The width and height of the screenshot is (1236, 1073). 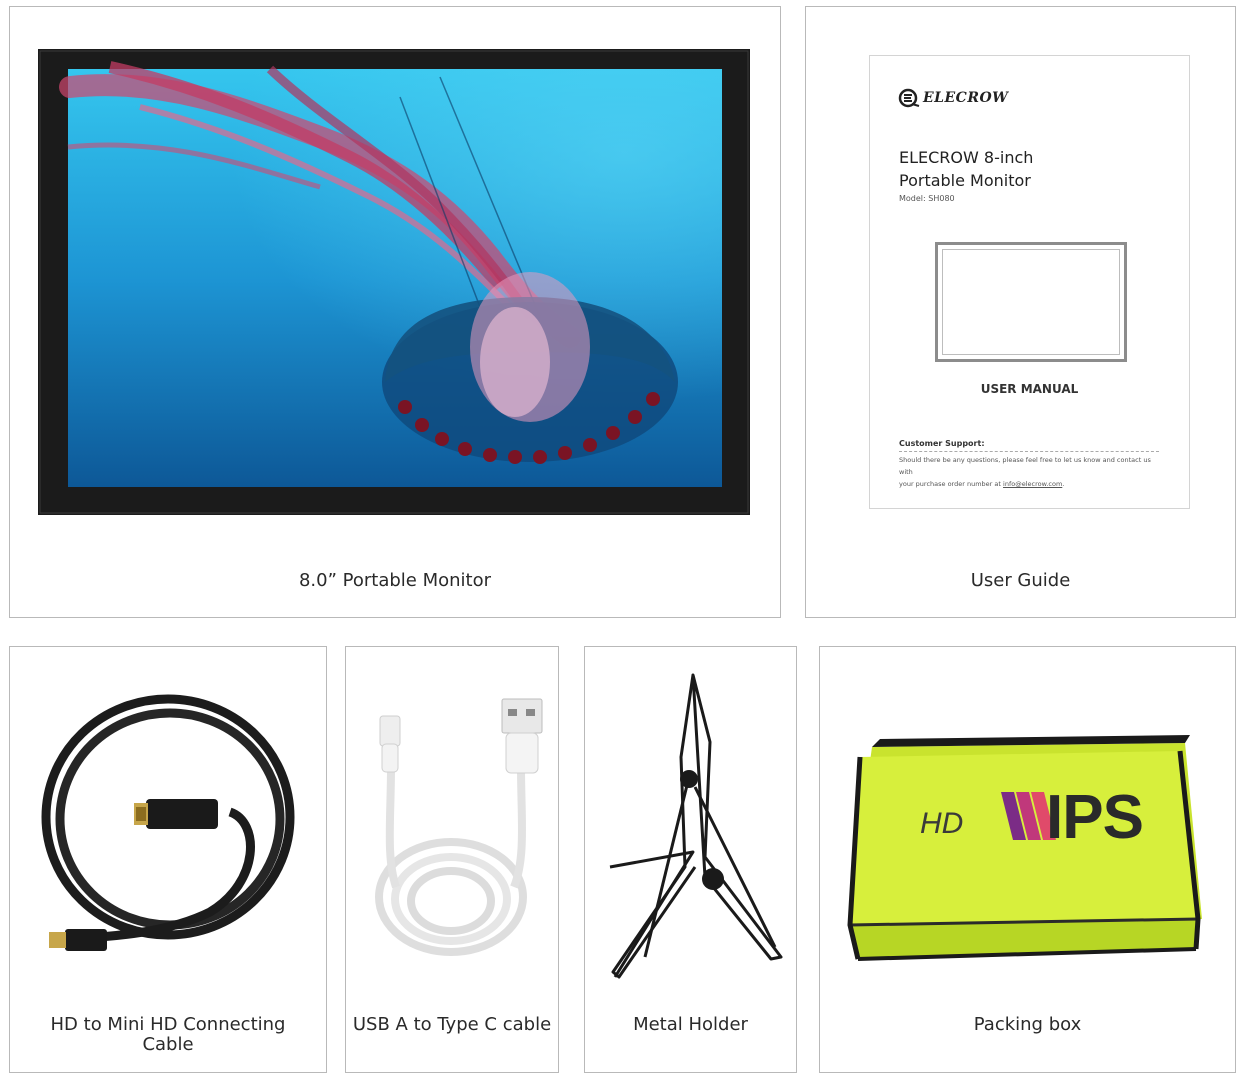 What do you see at coordinates (966, 169) in the screenshot?
I see `manual-title: ELECROW 8-inch Portable Monitor` at bounding box center [966, 169].